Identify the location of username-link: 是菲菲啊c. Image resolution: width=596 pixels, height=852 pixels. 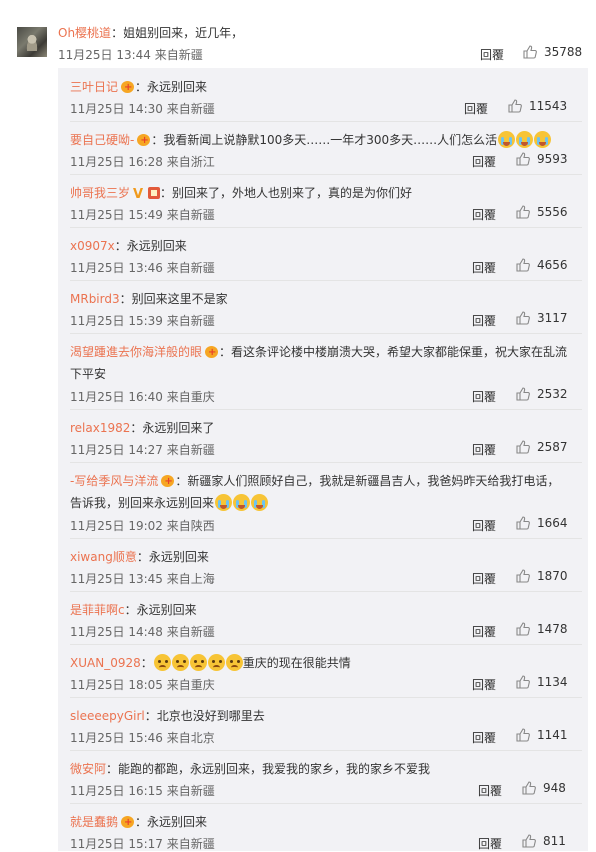
(97, 610).